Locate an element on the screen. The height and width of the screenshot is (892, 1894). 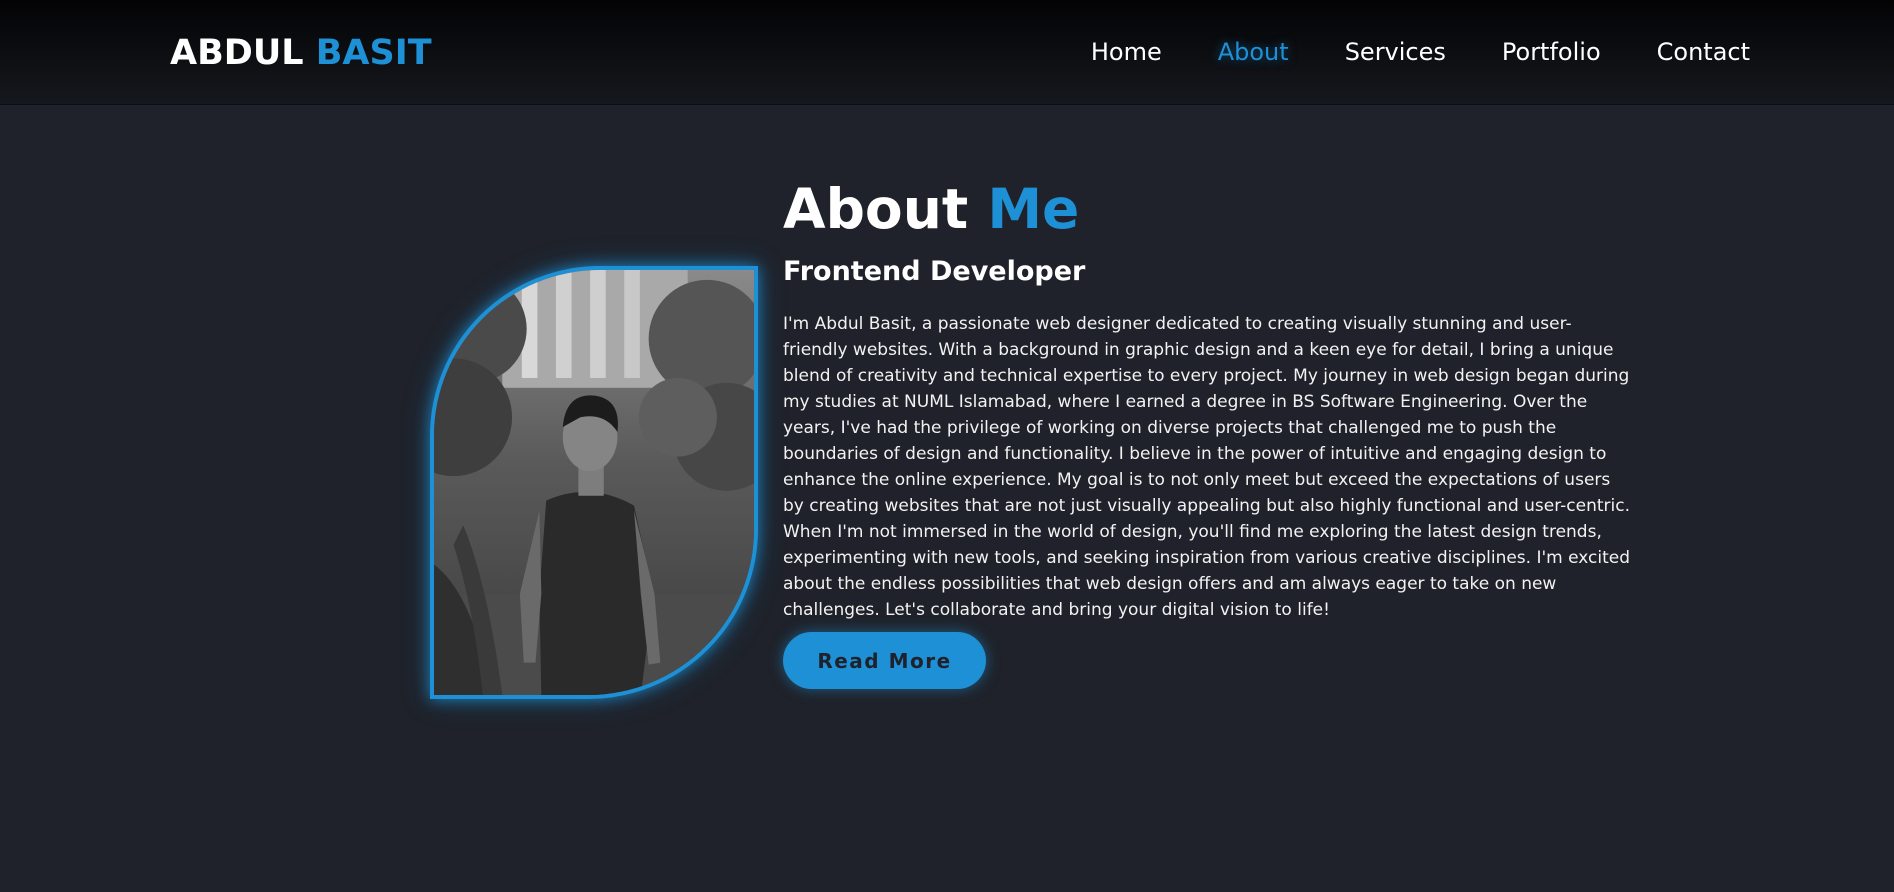
logo-first-name: ABDUL is located at coordinates (237, 53).